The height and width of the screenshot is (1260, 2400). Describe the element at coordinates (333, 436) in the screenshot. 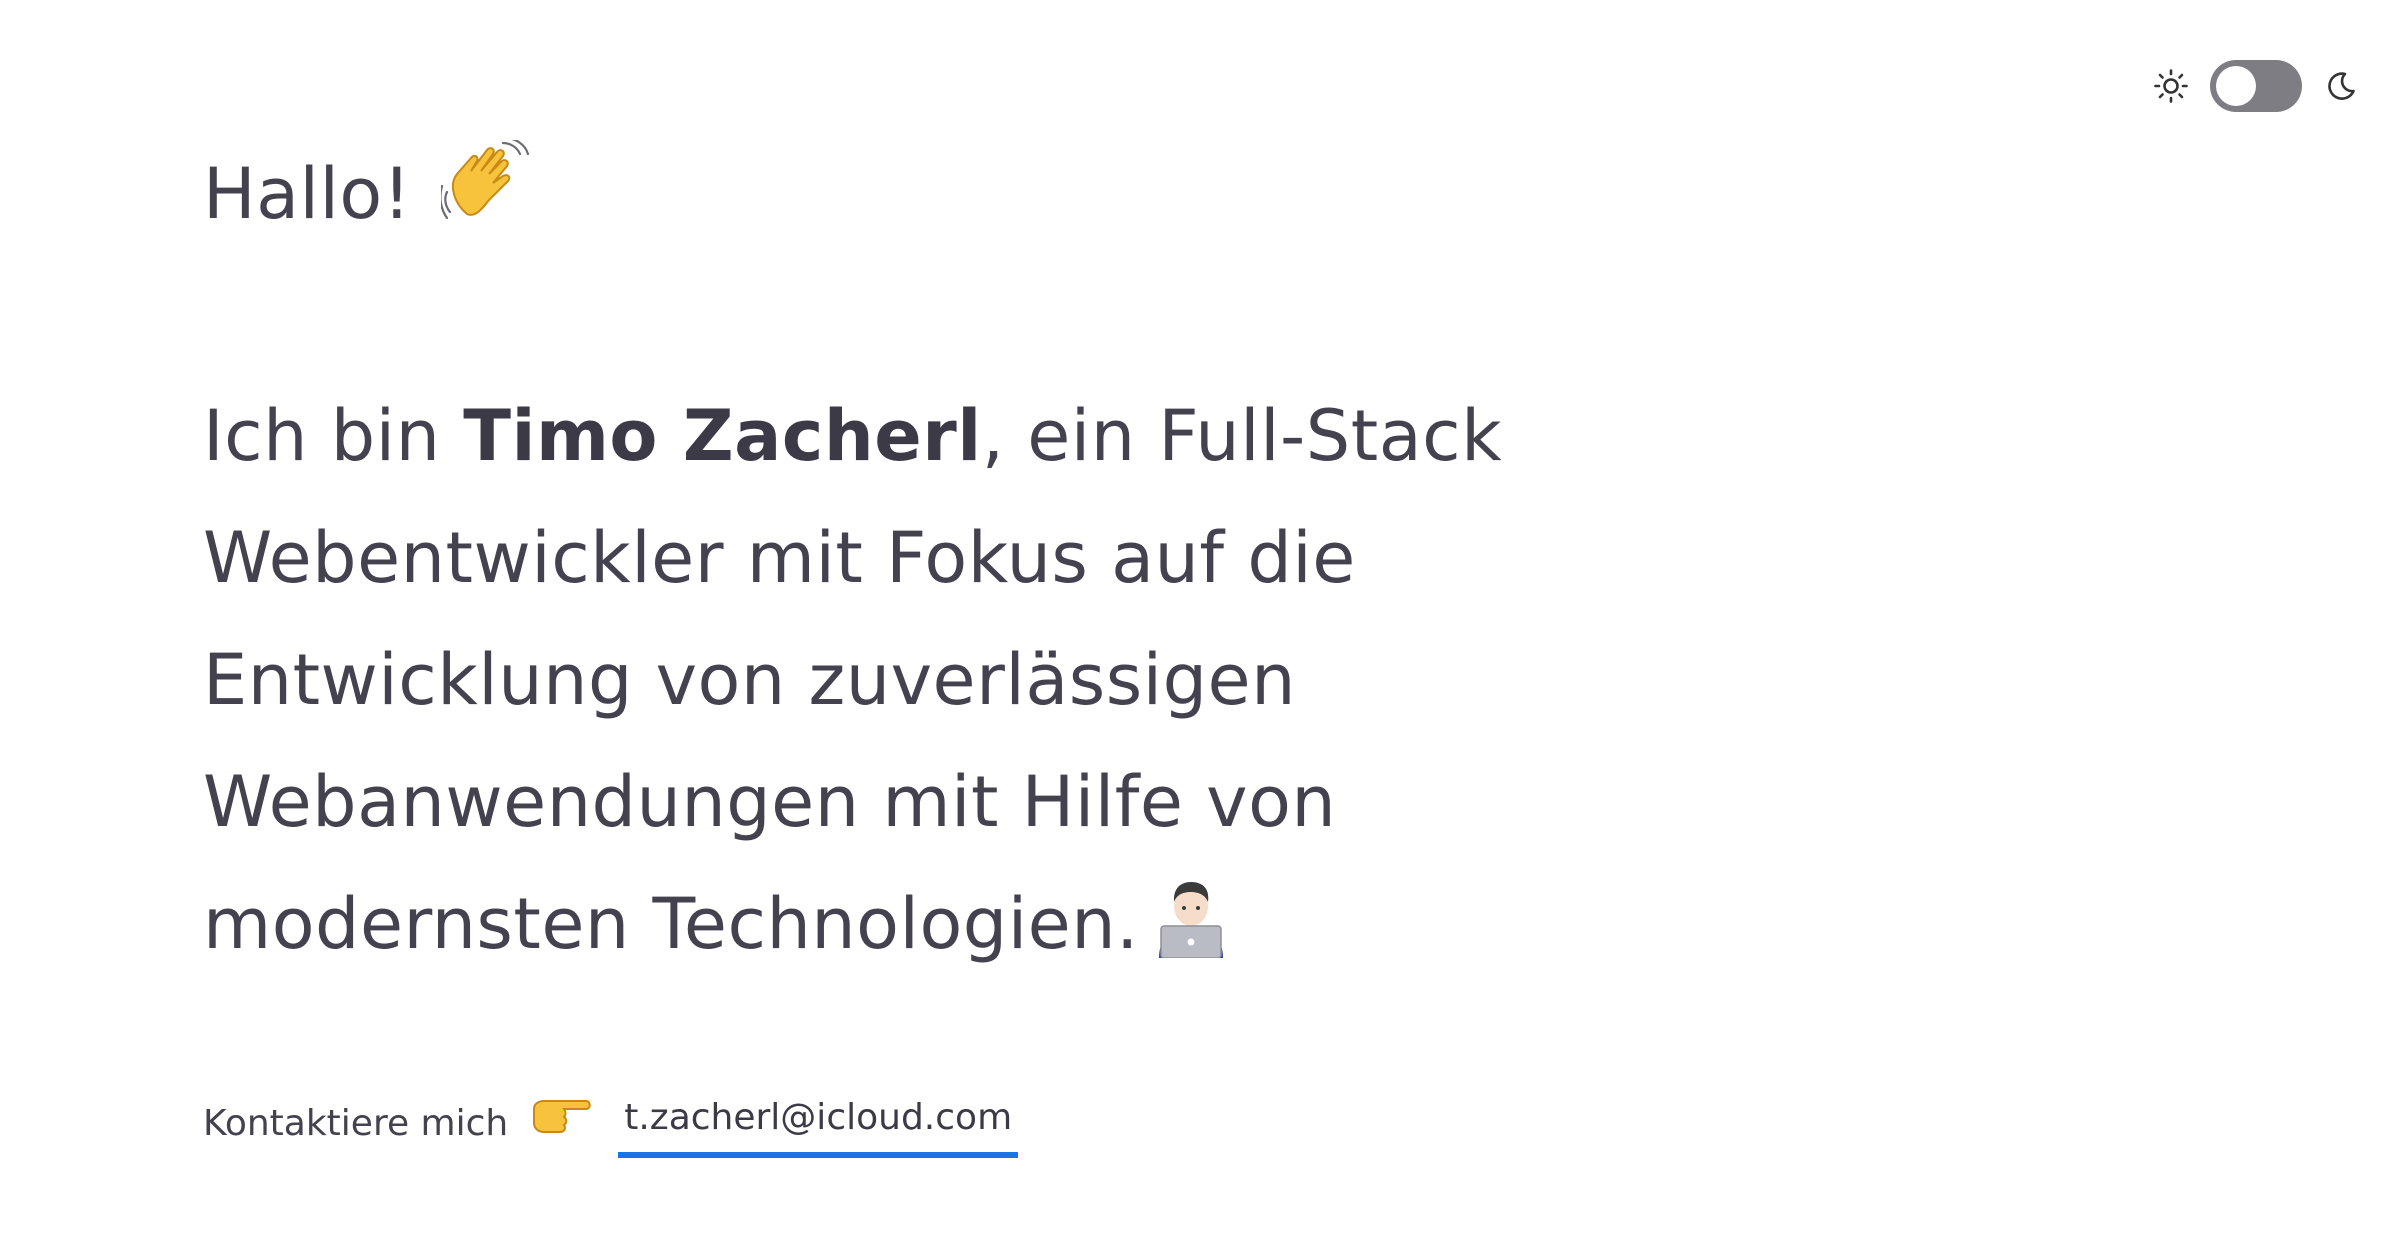

I see `intro-prefix: Ich bin` at that location.